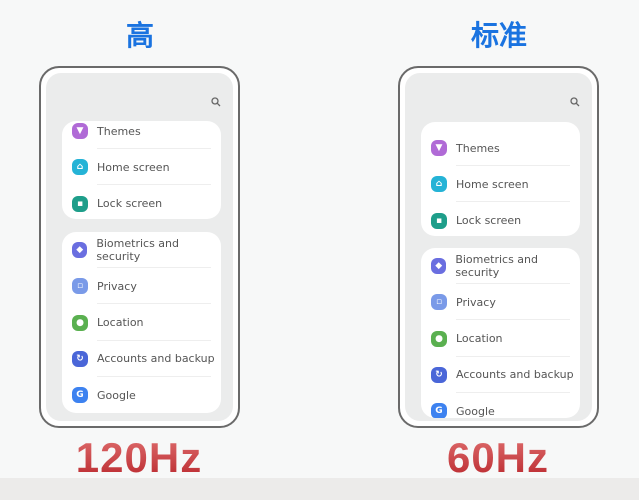  What do you see at coordinates (139, 458) in the screenshot?
I see `refresh-rate-label: 120Hz` at bounding box center [139, 458].